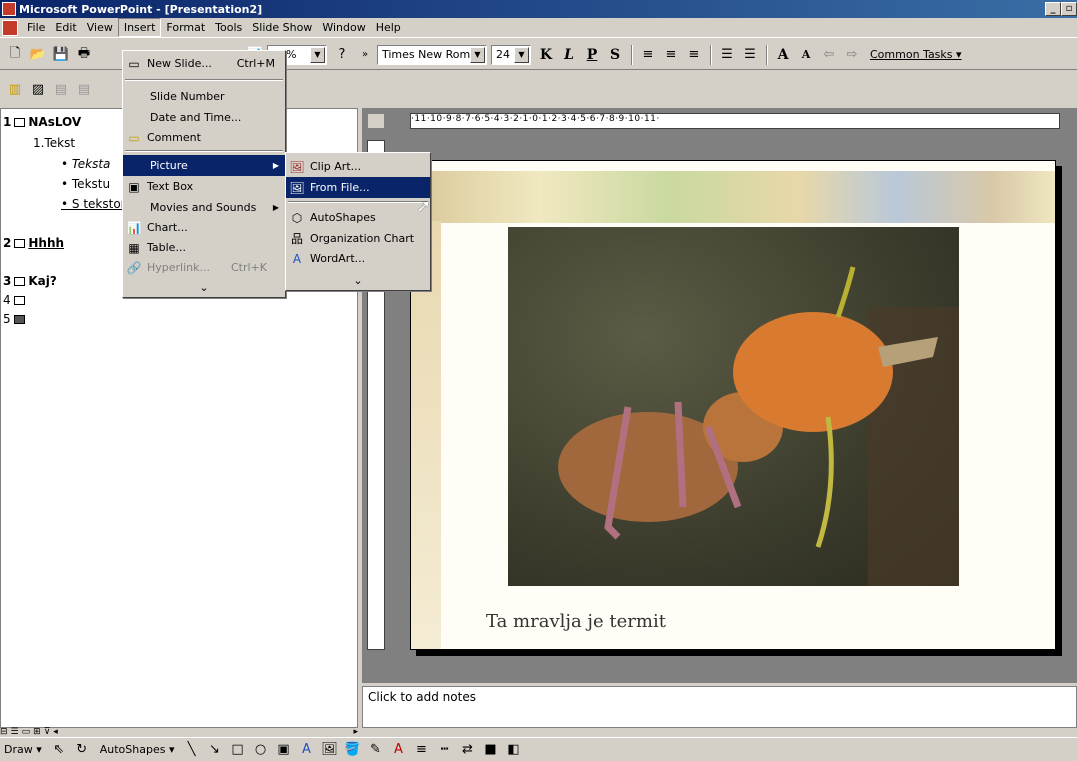 The width and height of the screenshot is (1077, 761). Describe the element at coordinates (592, 55) in the screenshot. I see `underline-button: P` at that location.